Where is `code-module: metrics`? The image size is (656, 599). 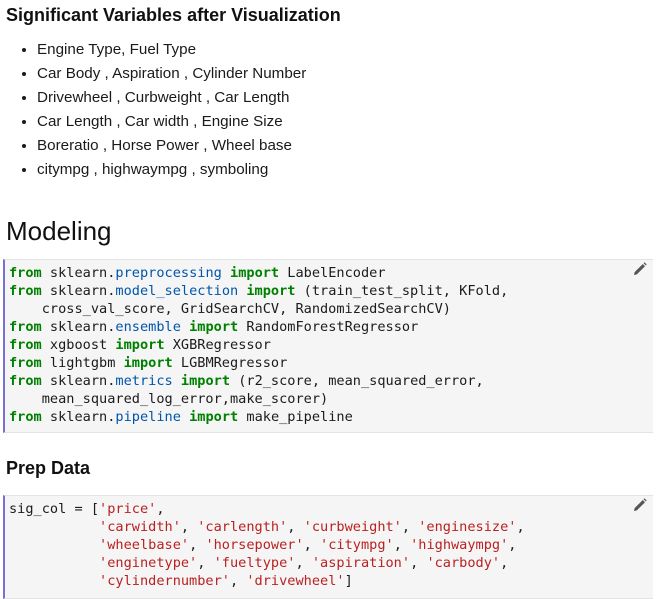
code-module: metrics is located at coordinates (144, 381).